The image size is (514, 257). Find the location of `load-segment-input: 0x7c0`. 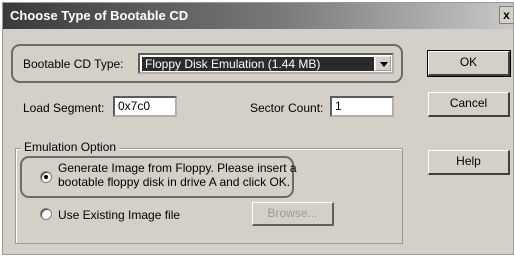

load-segment-input: 0x7c0 is located at coordinates (145, 106).